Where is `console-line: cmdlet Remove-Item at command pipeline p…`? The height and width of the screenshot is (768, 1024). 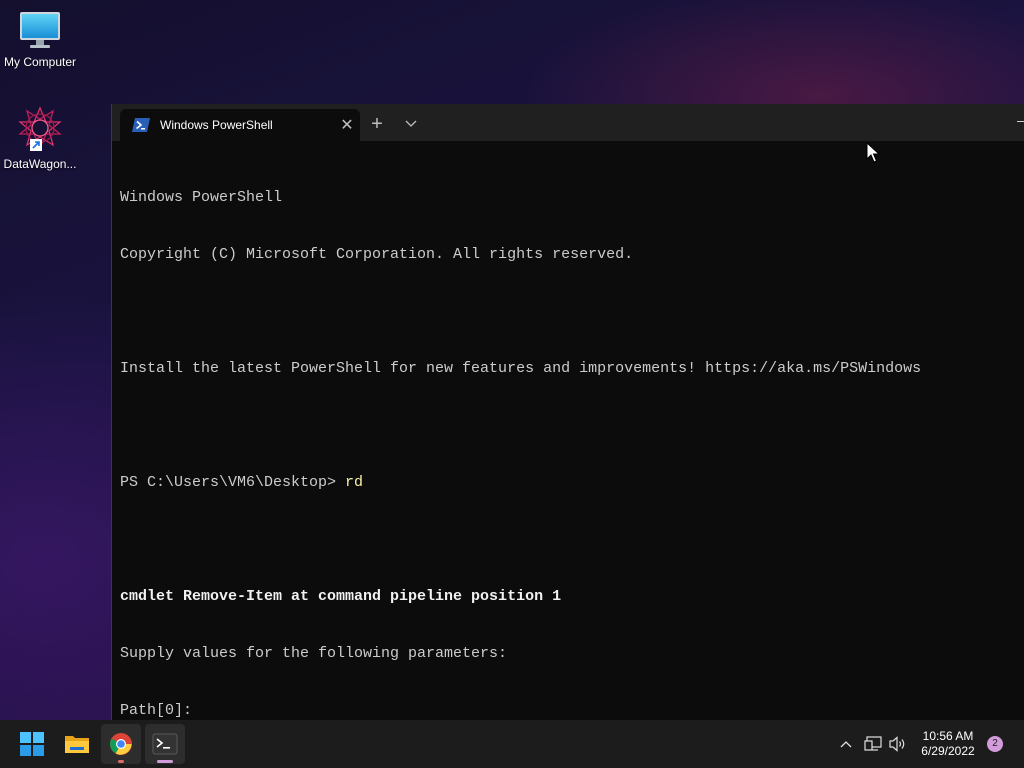 console-line: cmdlet Remove-Item at command pipeline p… is located at coordinates (341, 596).